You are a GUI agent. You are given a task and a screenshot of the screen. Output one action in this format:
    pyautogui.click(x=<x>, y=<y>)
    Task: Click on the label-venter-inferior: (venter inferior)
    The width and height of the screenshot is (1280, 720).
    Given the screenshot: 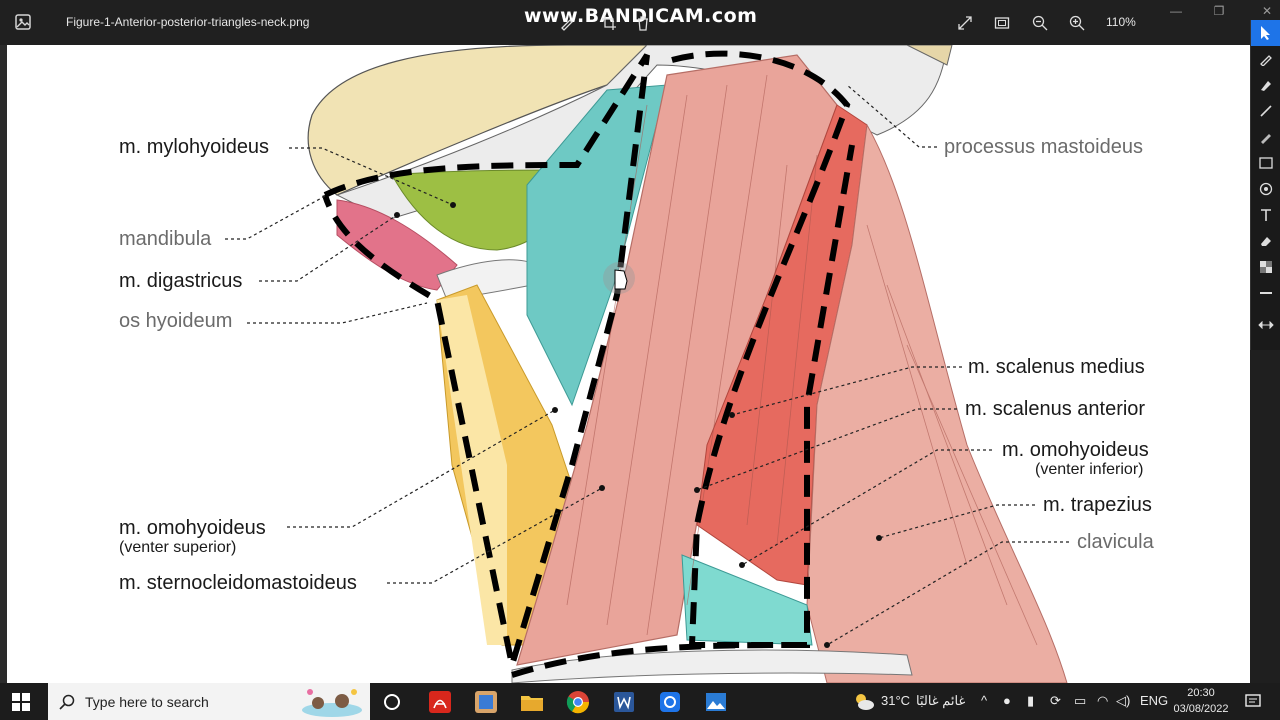 What is the action you would take?
    pyautogui.click(x=1089, y=469)
    